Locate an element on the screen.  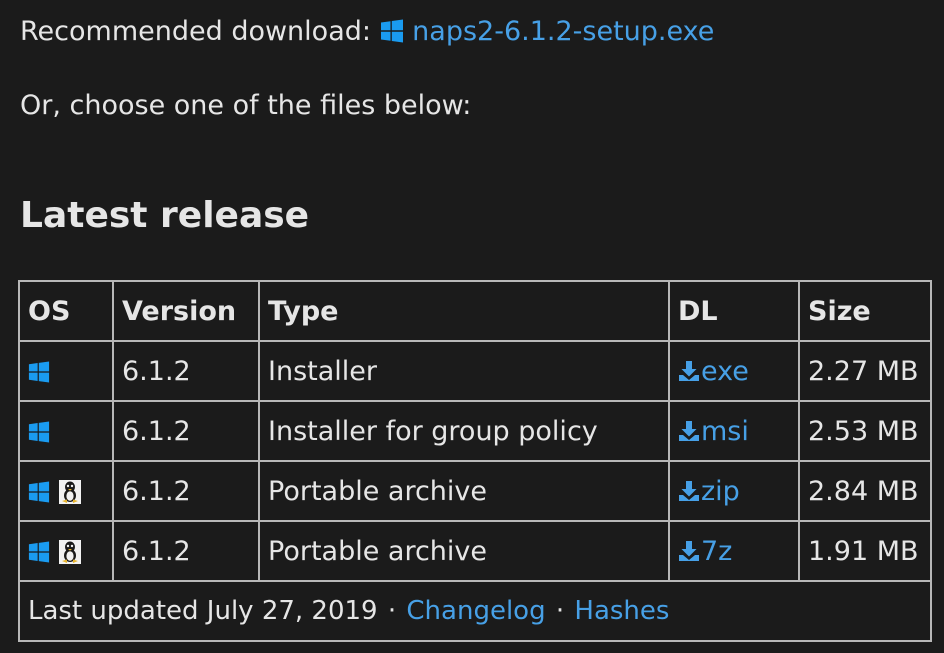
size-cell: 2.27 MB is located at coordinates (865, 371).